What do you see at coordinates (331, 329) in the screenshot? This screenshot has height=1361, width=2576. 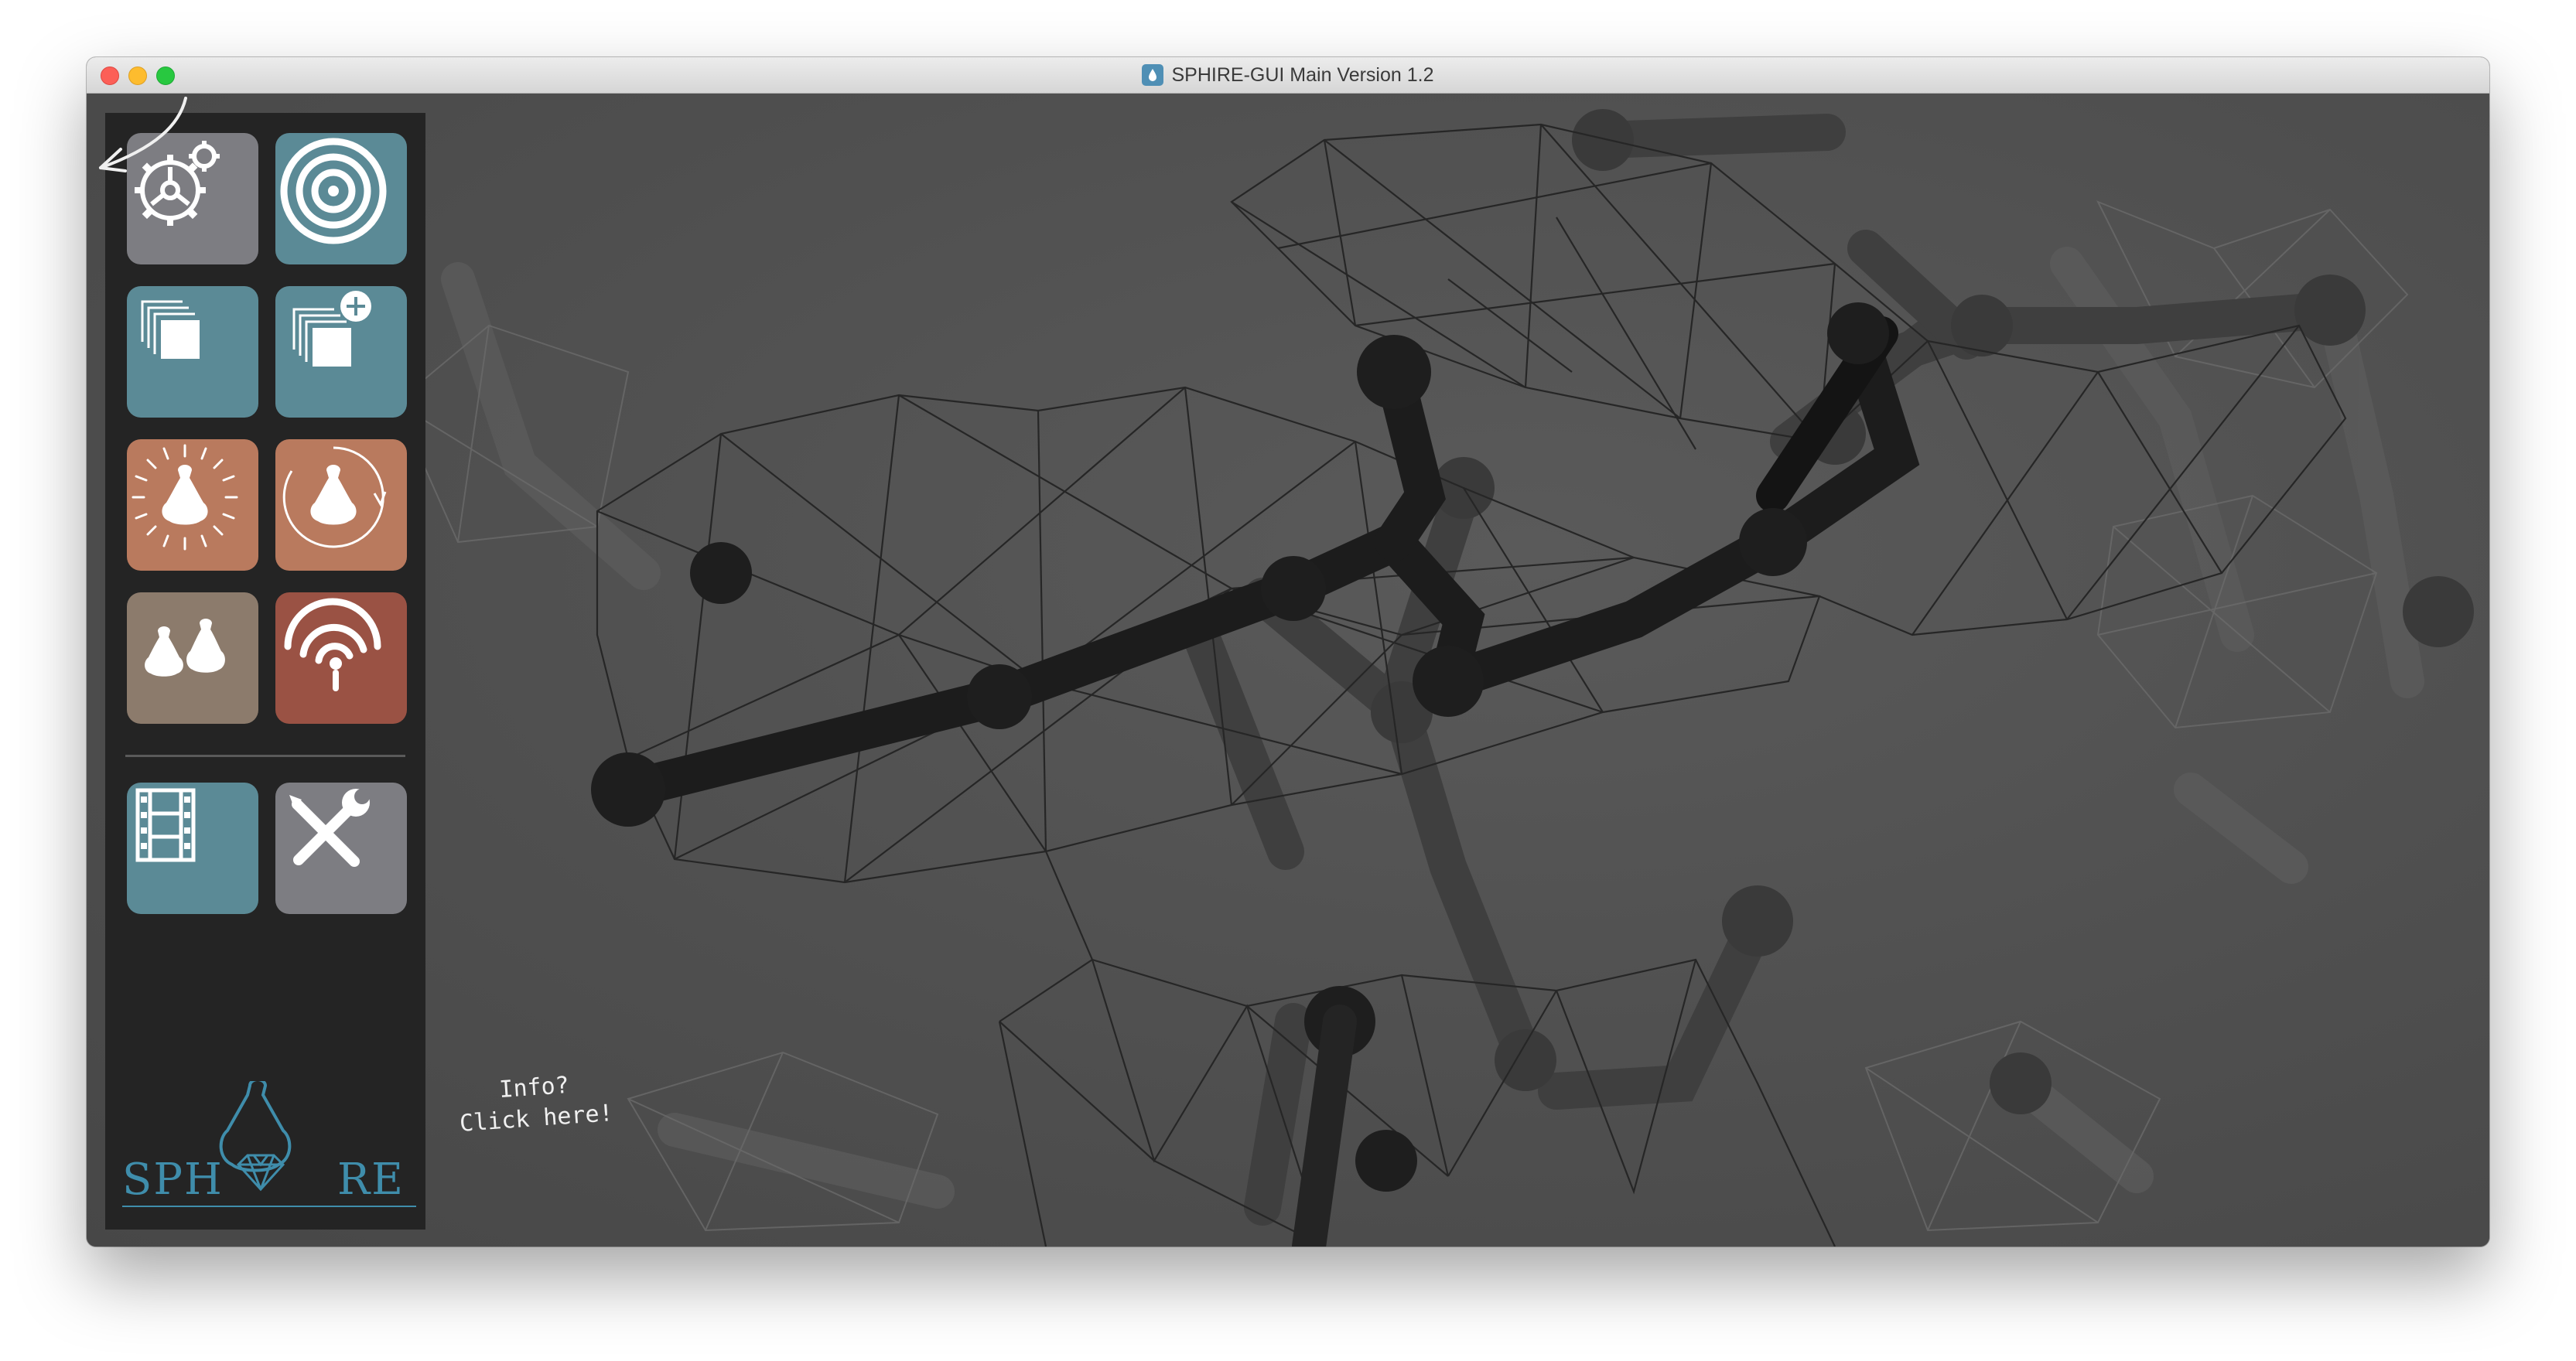 I see `stack-add-icon` at bounding box center [331, 329].